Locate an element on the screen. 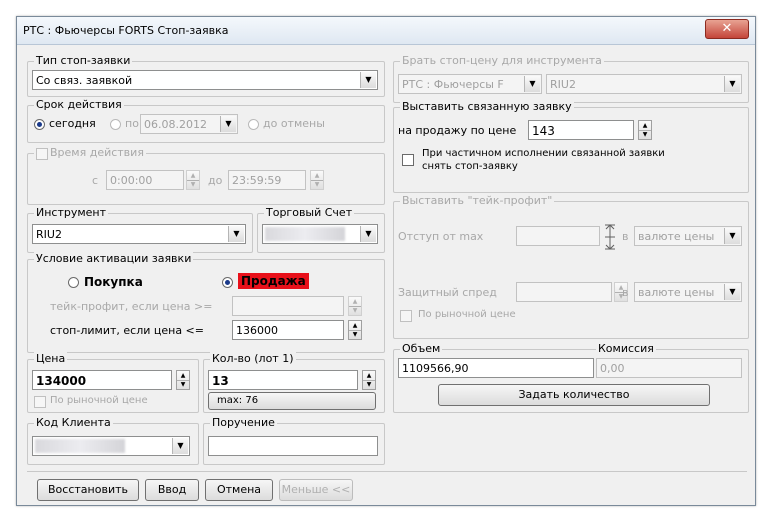 This screenshot has height=513, width=761. linked-price-spinner: ▲ ▼ is located at coordinates (645, 130).